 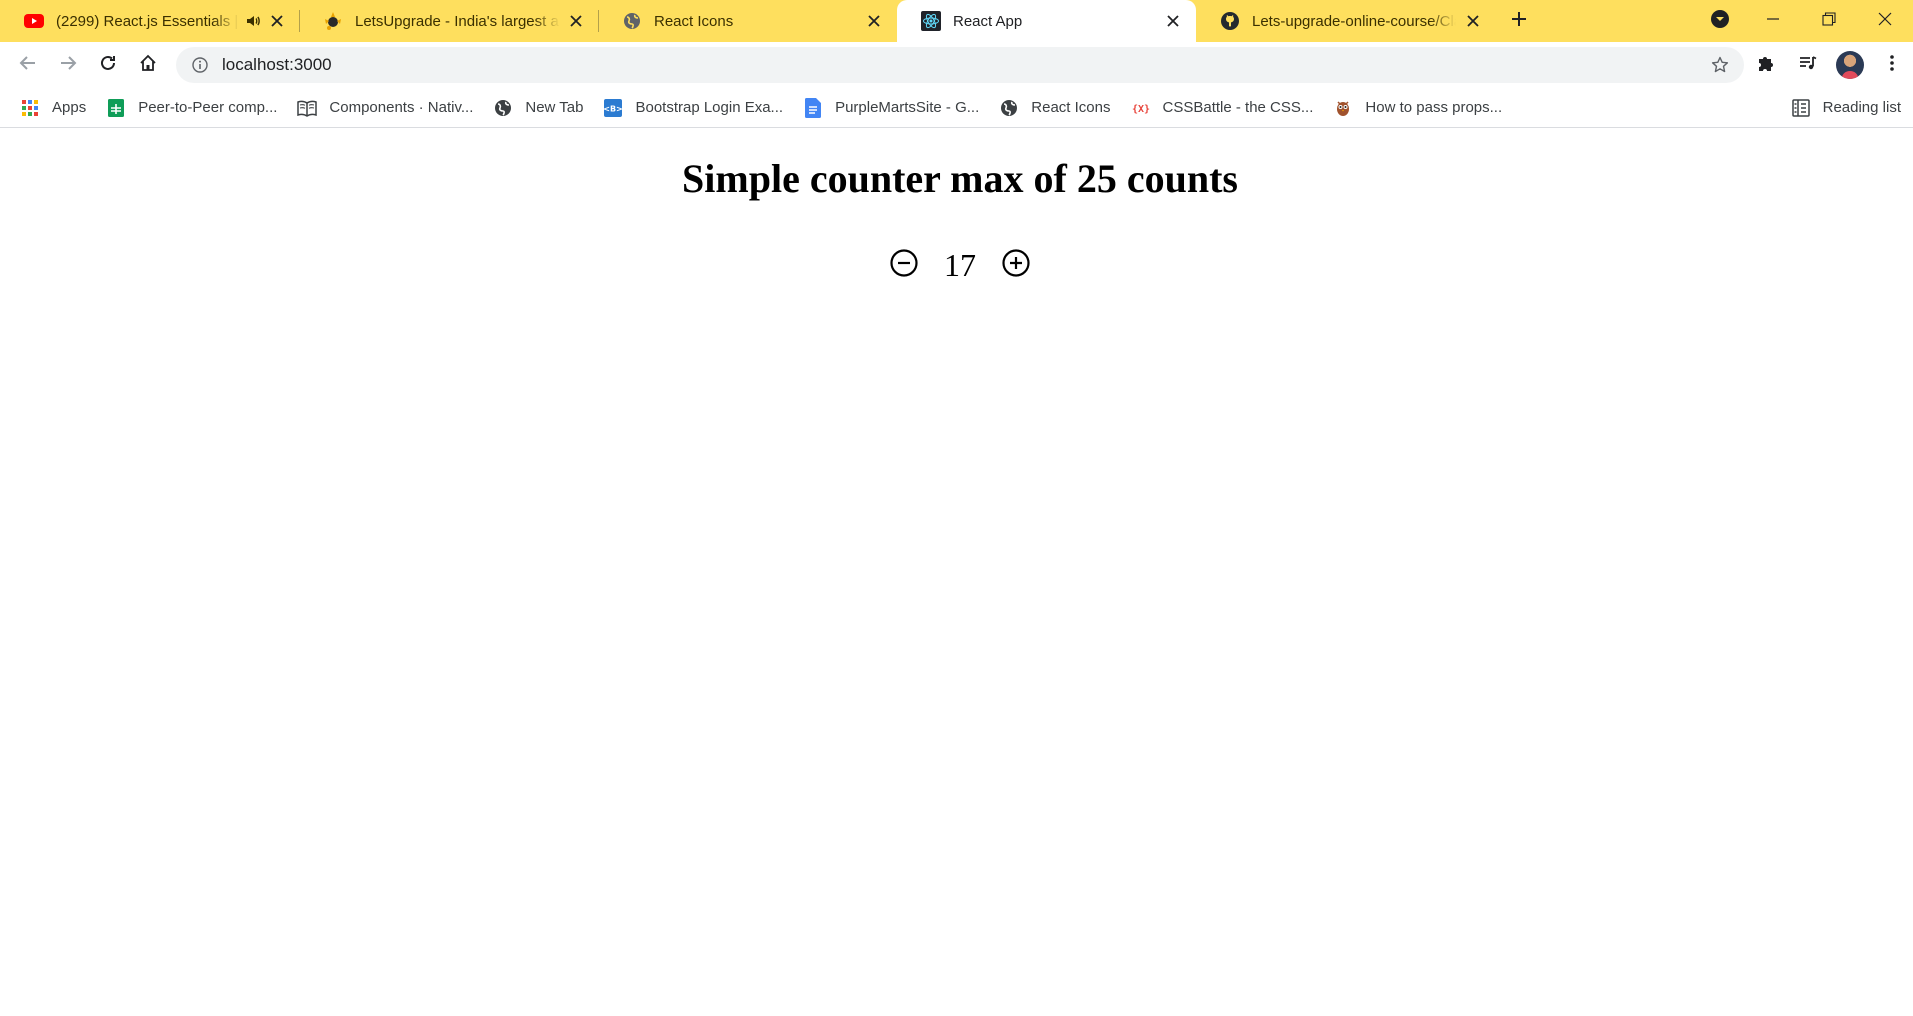 I want to click on chevron-down-circle-icon, so click(x=1720, y=21).